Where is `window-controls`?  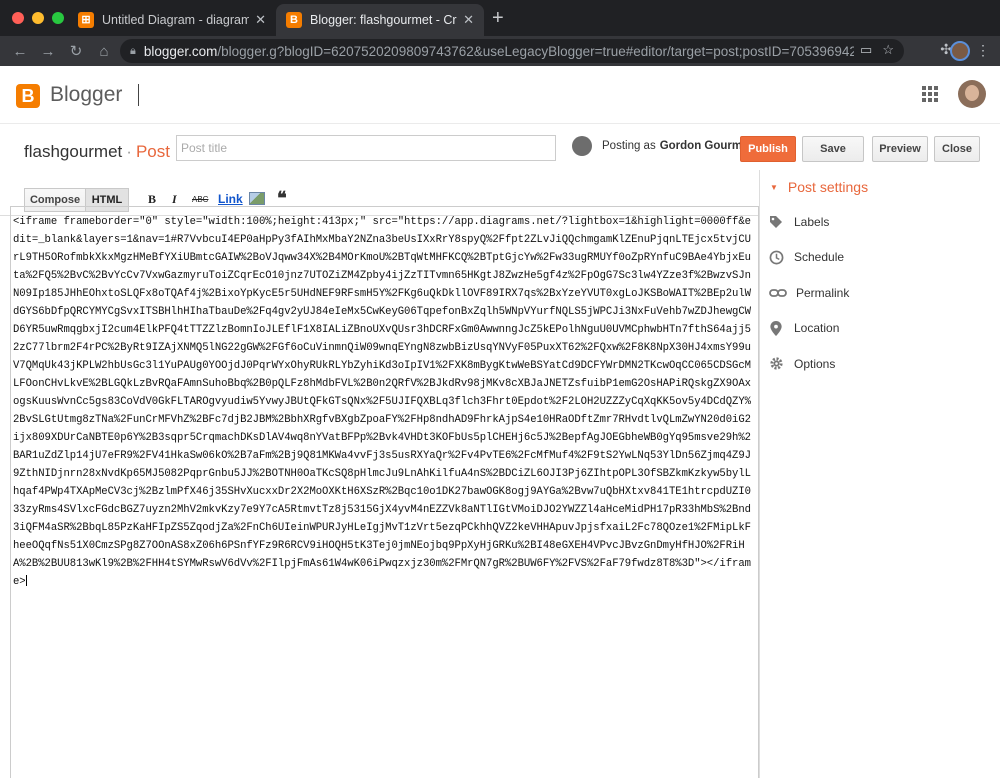
window-controls is located at coordinates (38, 18).